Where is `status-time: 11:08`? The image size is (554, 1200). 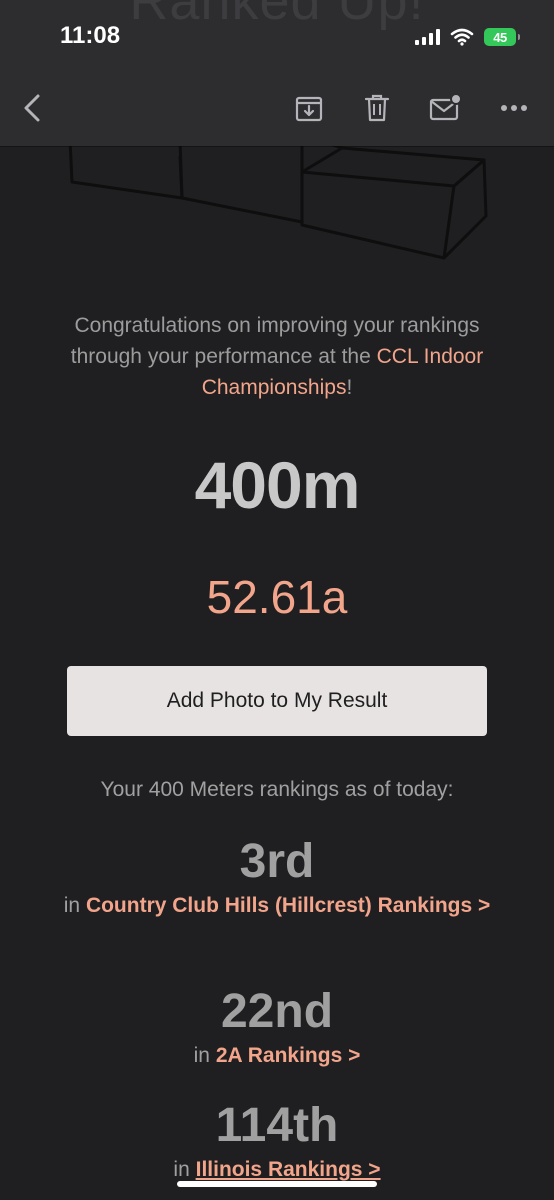
status-time: 11:08 is located at coordinates (90, 35).